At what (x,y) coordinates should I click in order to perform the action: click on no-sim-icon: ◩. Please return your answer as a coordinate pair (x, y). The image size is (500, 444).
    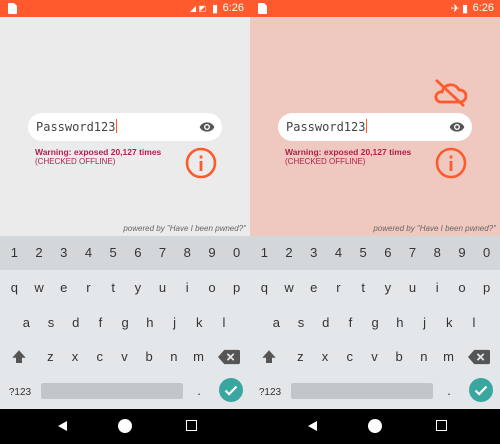
    Looking at the image, I should click on (202, 8).